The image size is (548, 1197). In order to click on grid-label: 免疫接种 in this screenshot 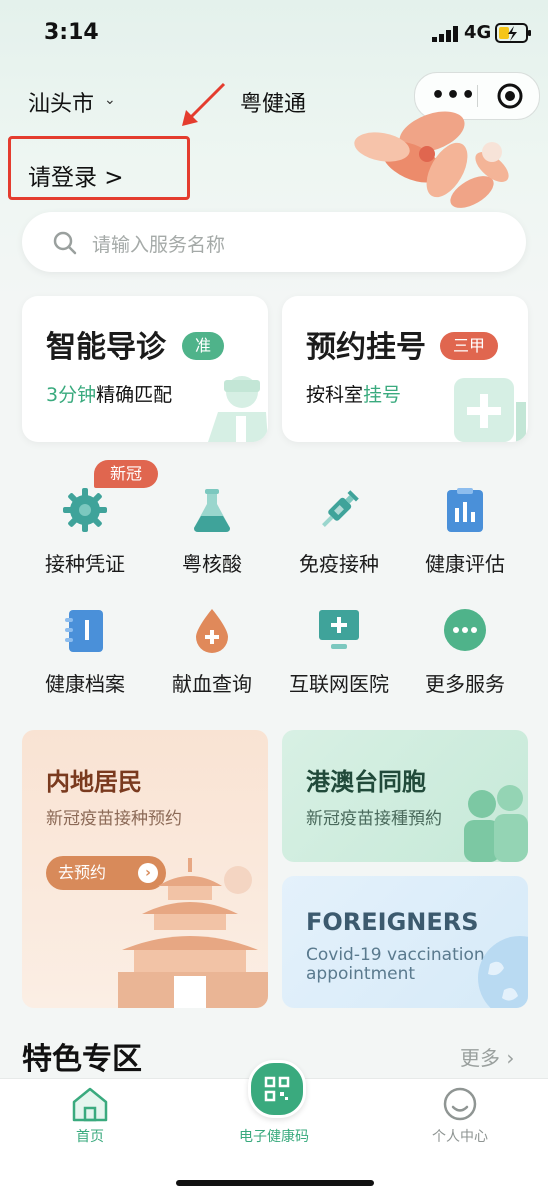, I will do `click(339, 564)`.